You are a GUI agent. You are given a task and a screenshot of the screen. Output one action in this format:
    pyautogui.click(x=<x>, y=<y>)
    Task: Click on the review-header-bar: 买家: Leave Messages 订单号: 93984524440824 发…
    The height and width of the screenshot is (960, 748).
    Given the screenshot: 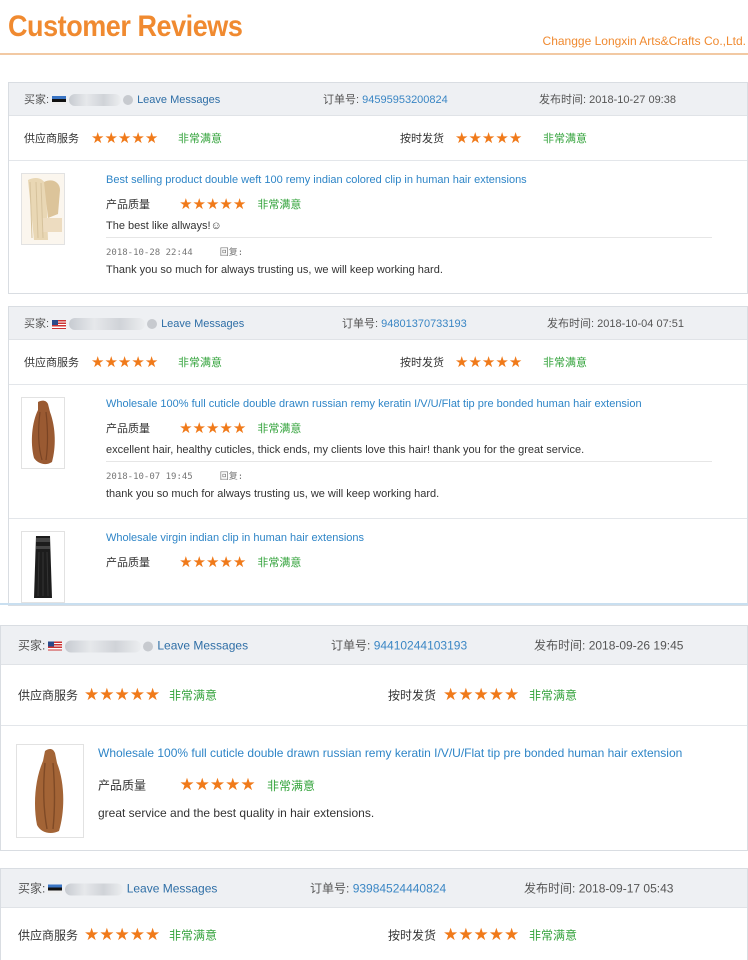 What is the action you would take?
    pyautogui.click(x=374, y=888)
    